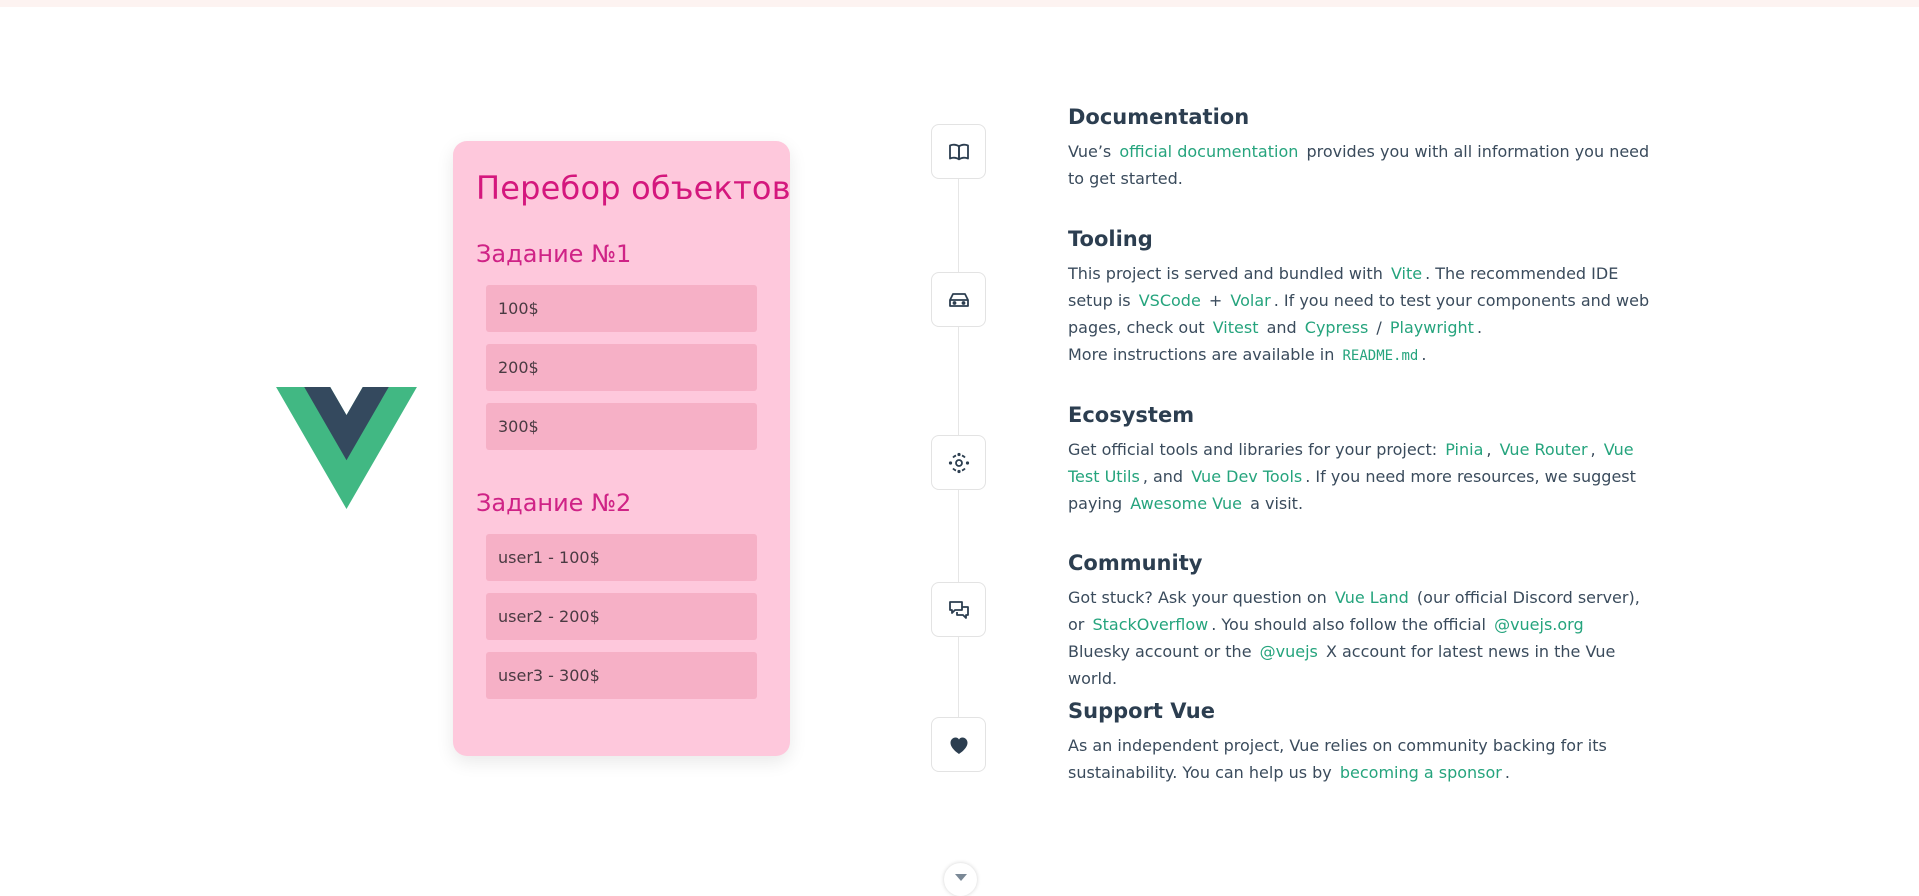  I want to click on ecosystem-icon, so click(958, 462).